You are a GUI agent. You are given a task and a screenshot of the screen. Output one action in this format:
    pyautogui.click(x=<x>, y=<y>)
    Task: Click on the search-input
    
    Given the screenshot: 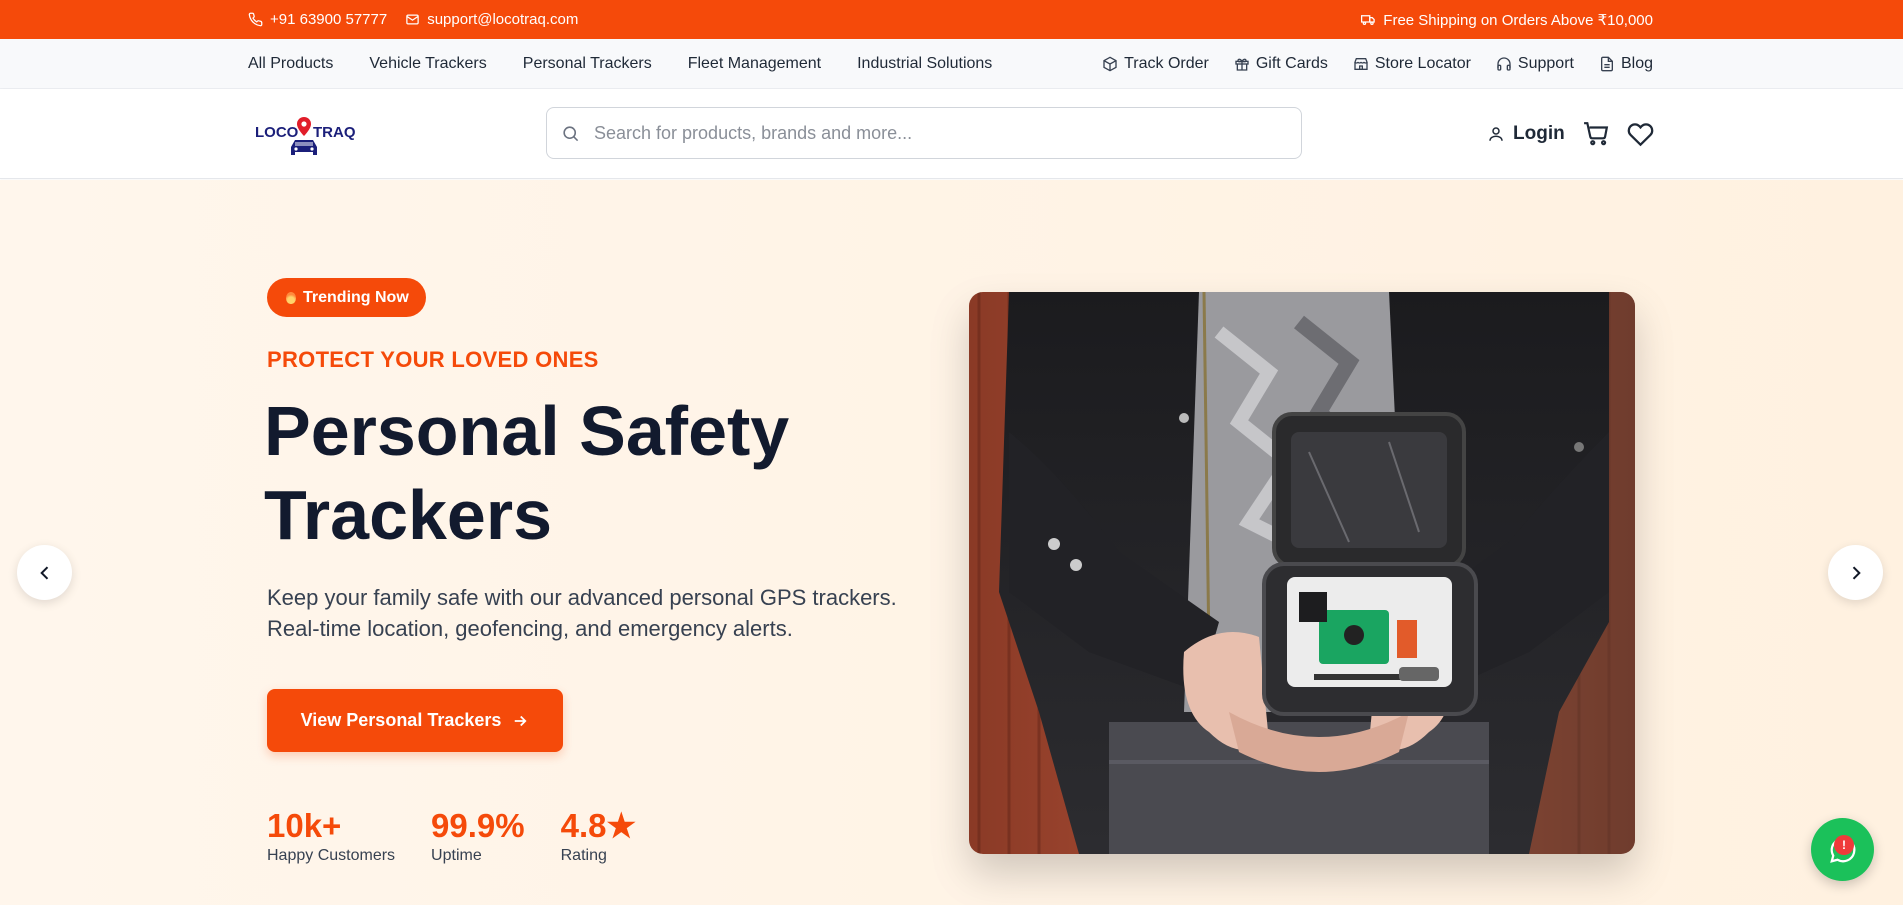 What is the action you would take?
    pyautogui.click(x=934, y=133)
    